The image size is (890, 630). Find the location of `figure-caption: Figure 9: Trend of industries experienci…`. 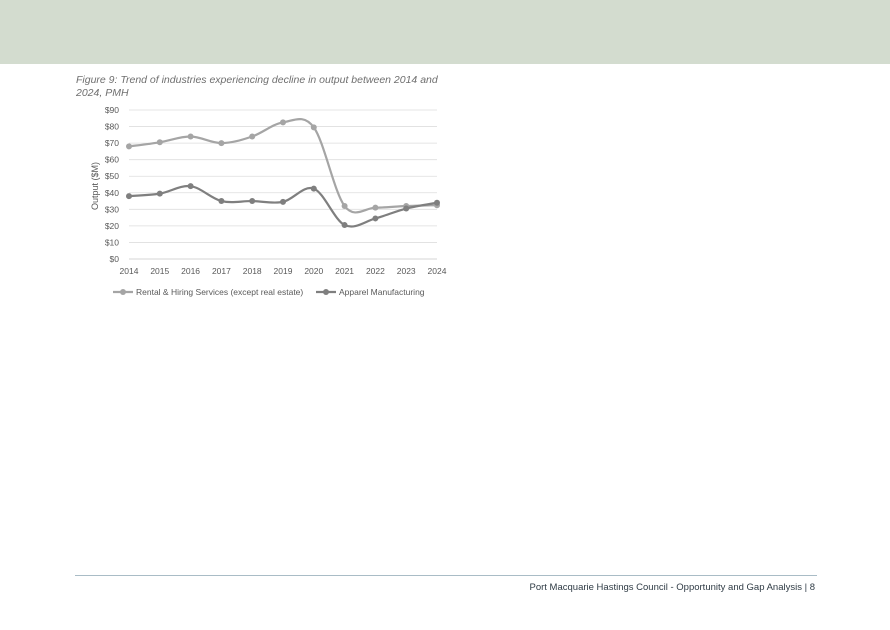

figure-caption: Figure 9: Trend of industries experienci… is located at coordinates (257, 86).